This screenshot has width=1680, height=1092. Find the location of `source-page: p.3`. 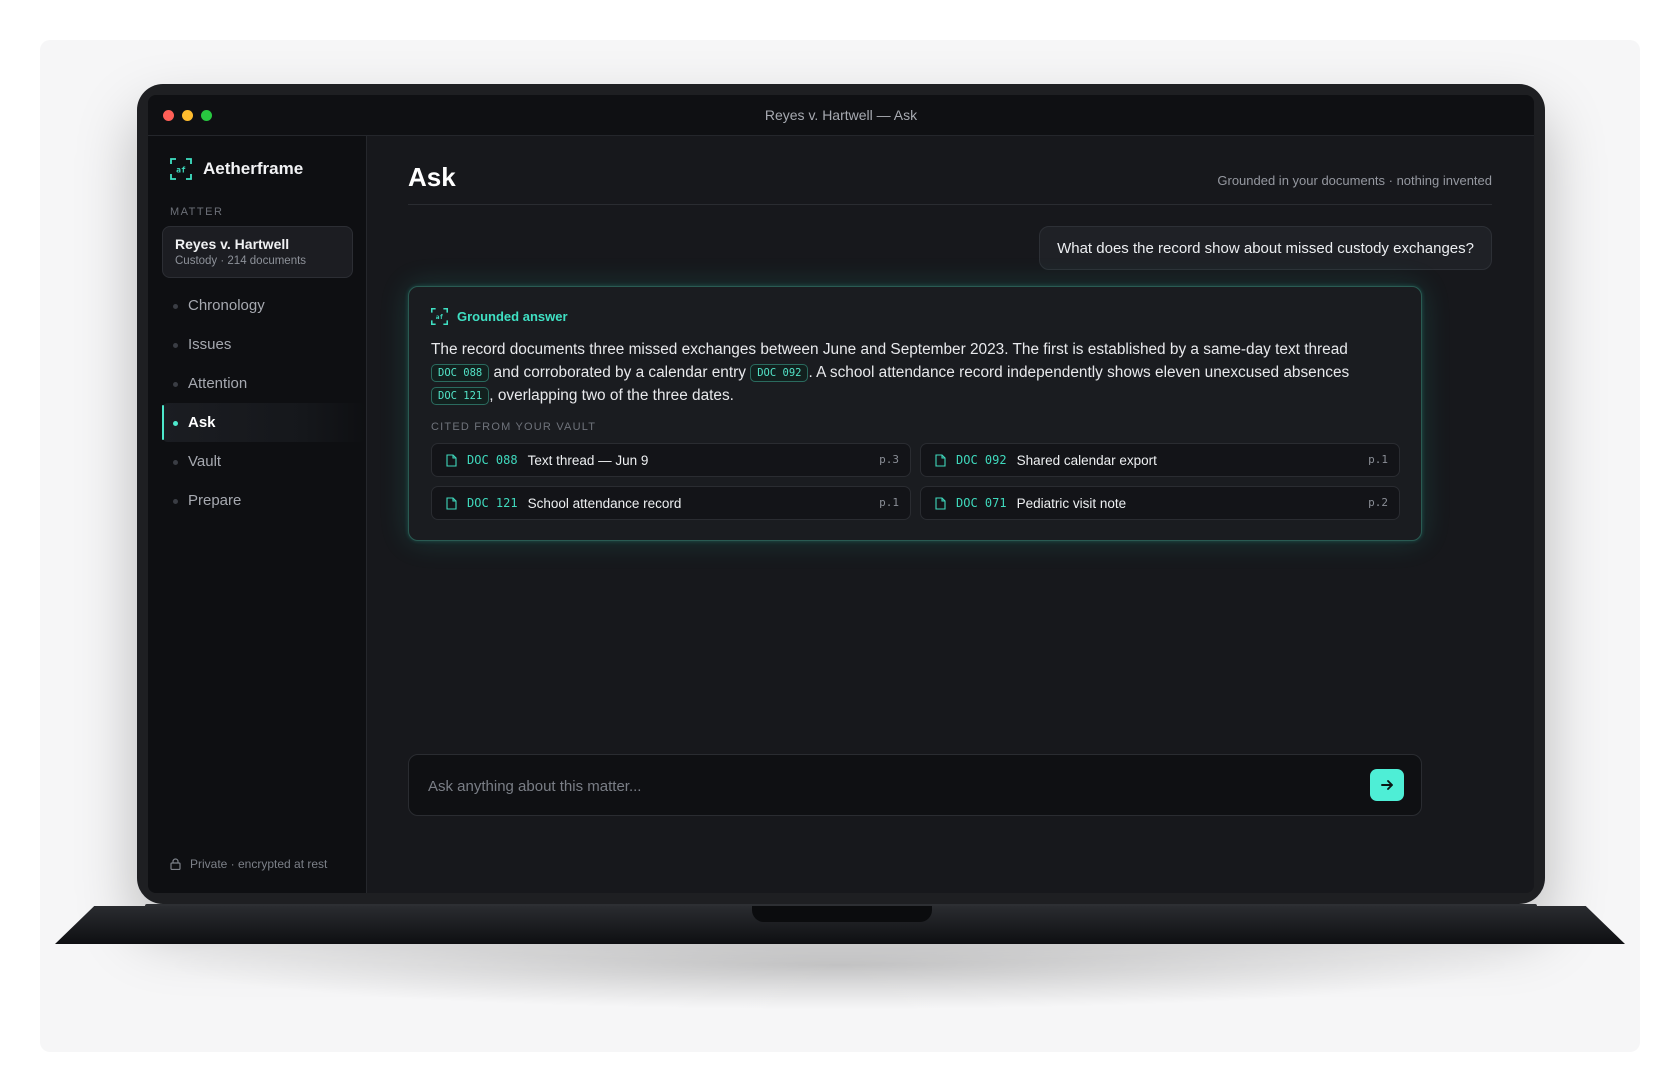

source-page: p.3 is located at coordinates (889, 459).